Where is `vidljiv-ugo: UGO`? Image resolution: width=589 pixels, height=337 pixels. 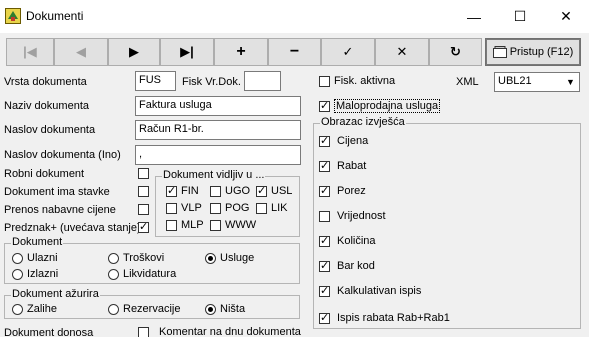 vidljiv-ugo: UGO is located at coordinates (230, 191).